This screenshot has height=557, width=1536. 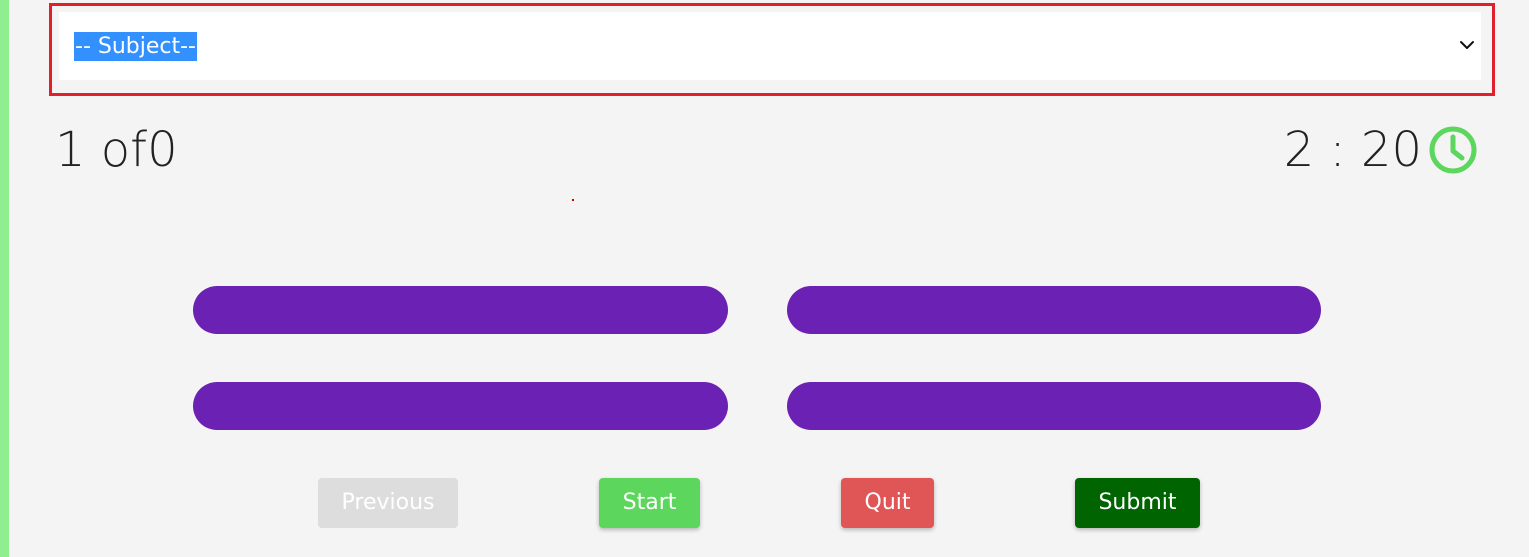 What do you see at coordinates (388, 503) in the screenshot?
I see `previous-button: Previous` at bounding box center [388, 503].